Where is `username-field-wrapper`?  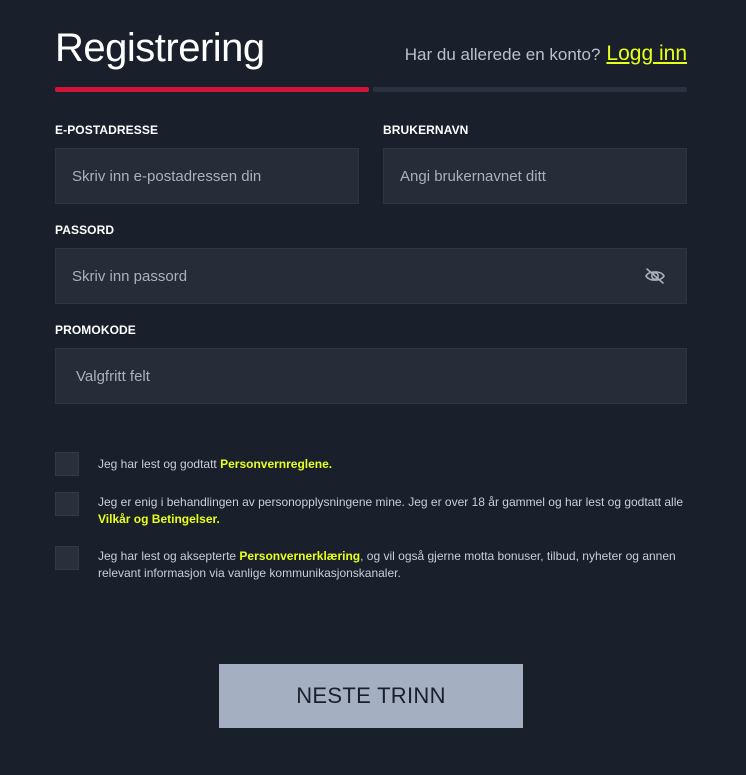
username-field-wrapper is located at coordinates (535, 176).